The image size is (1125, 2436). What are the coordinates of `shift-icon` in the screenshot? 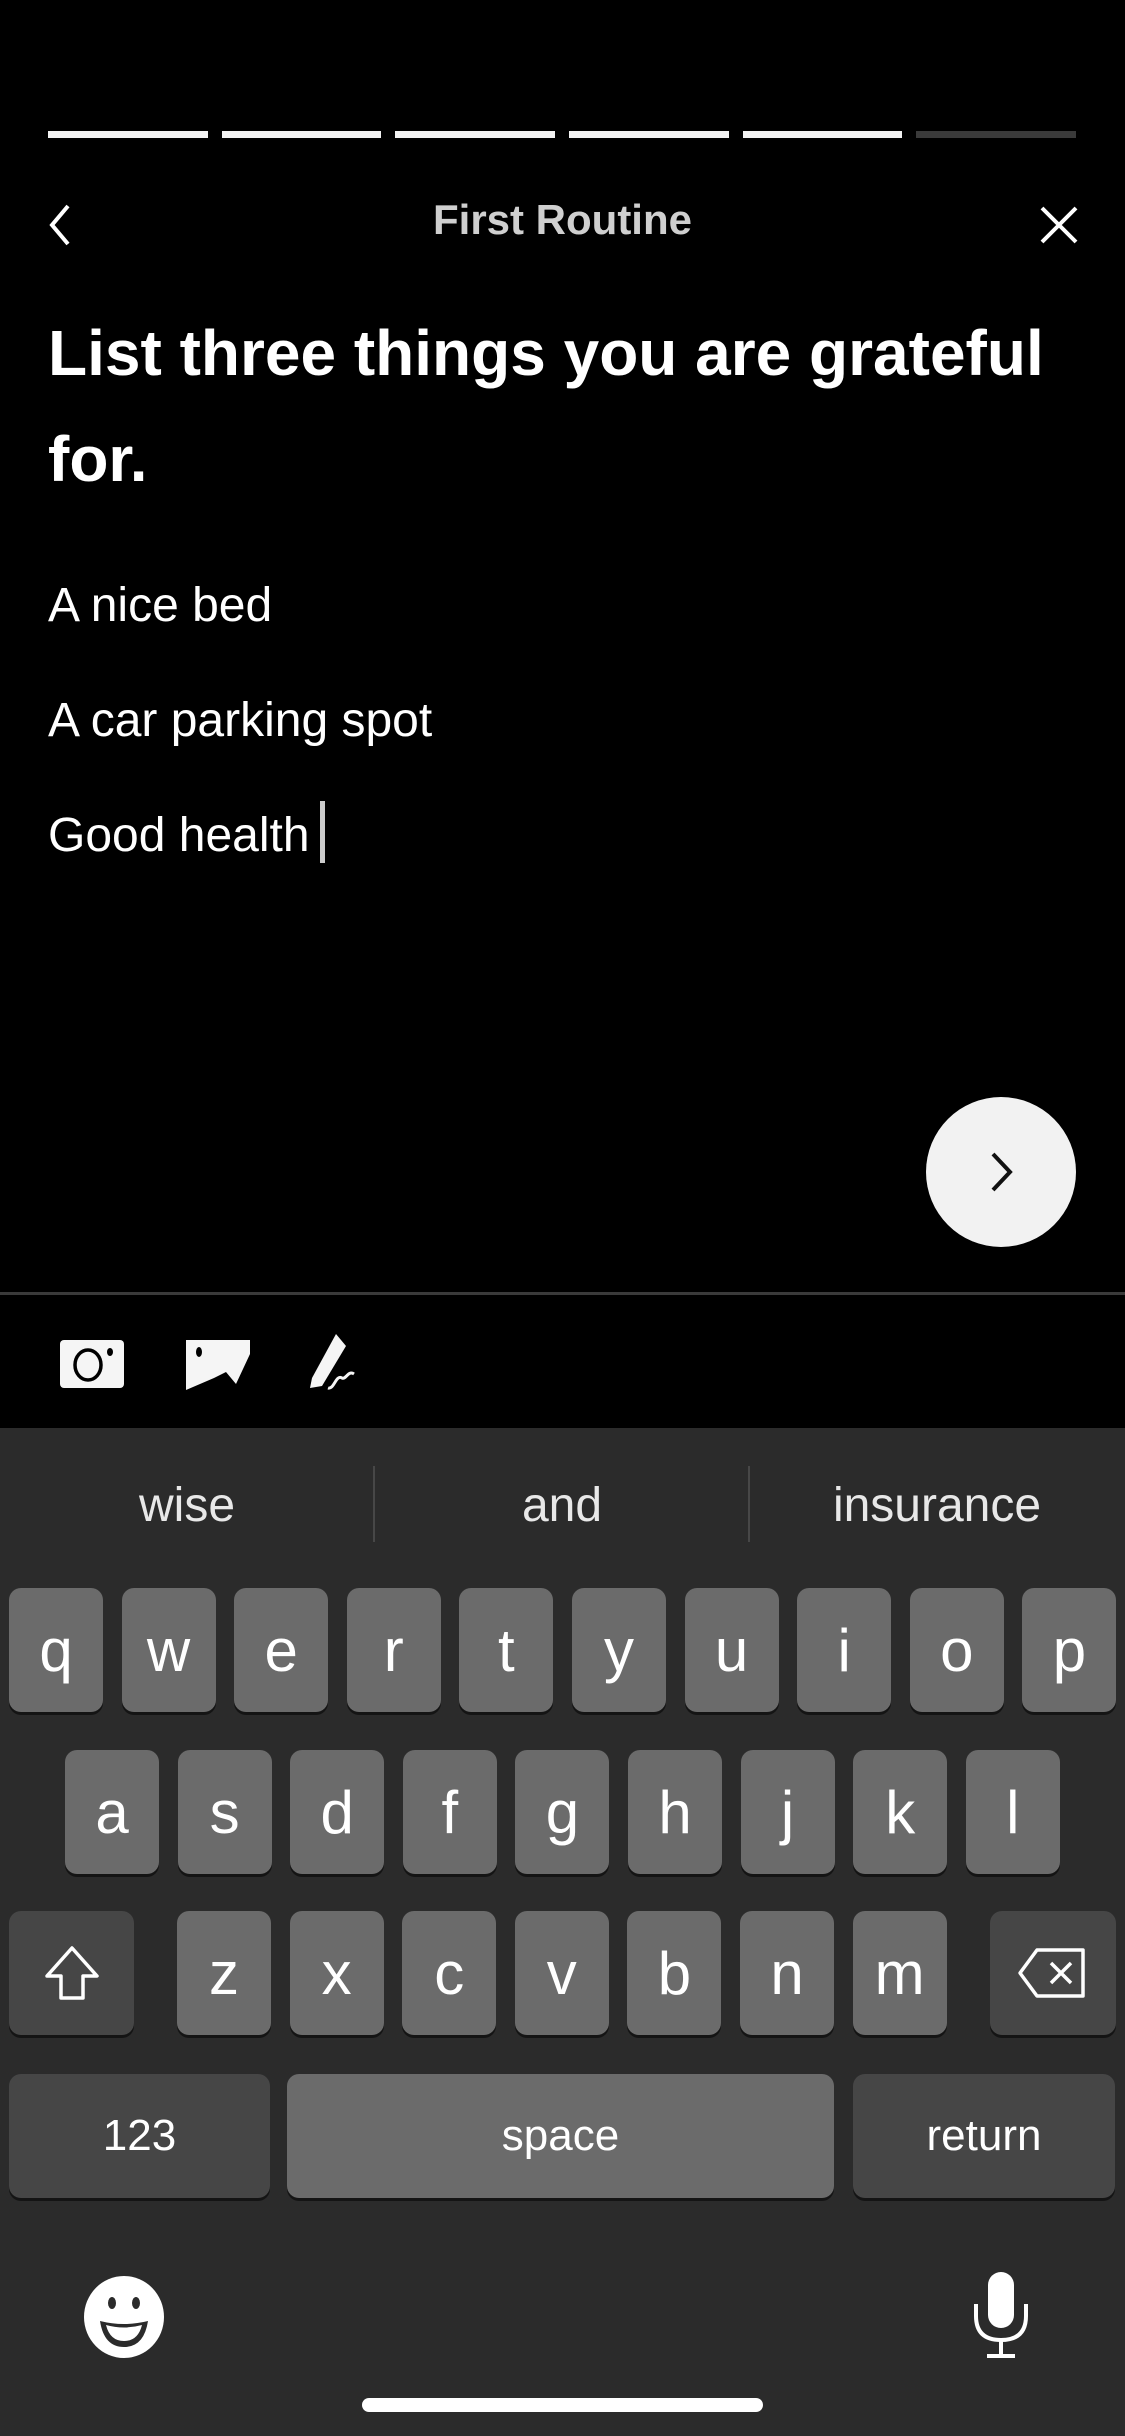 It's located at (71, 1973).